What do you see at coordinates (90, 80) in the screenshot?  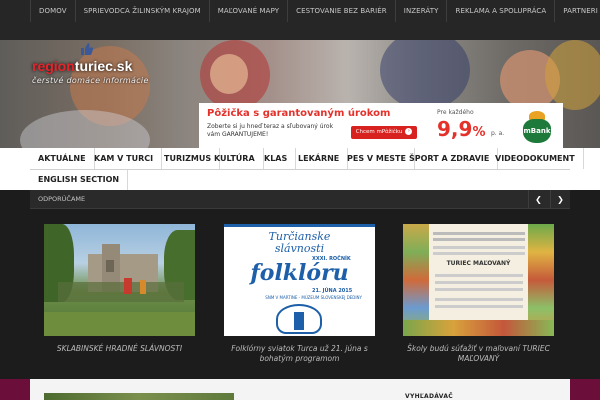 I see `logo-tagline: čerstvé domáce informácie` at bounding box center [90, 80].